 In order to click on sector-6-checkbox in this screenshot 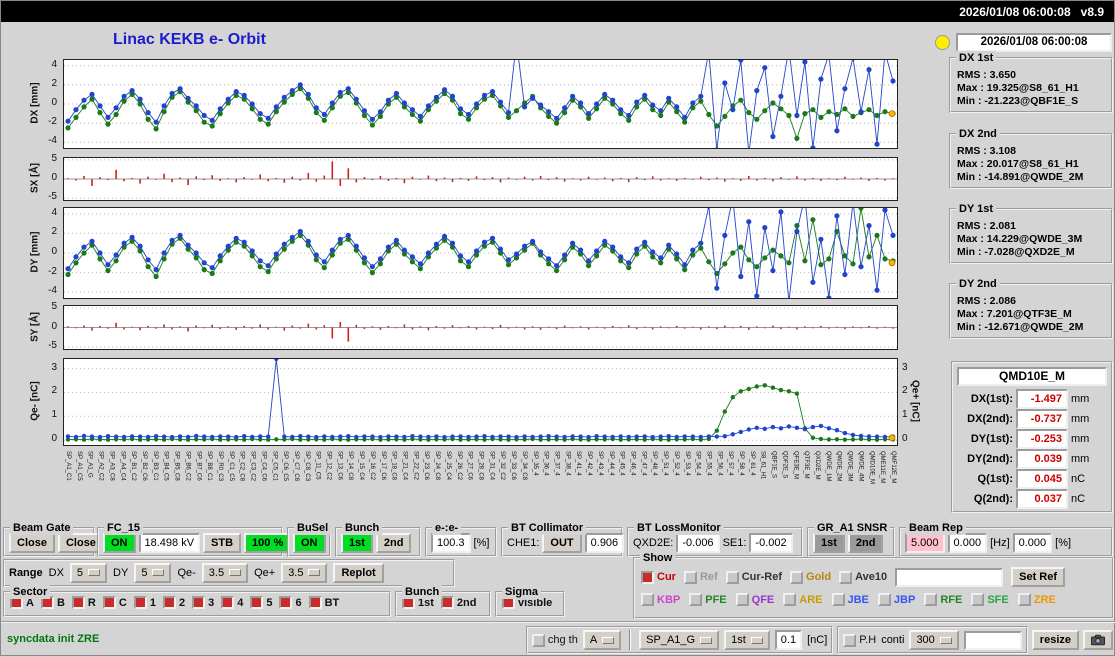, I will do `click(286, 602)`.